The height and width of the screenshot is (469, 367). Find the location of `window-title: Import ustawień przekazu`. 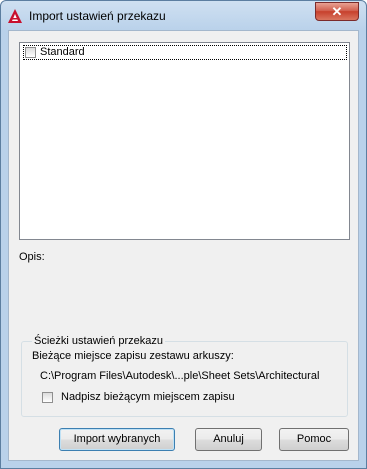

window-title: Import ustawień przekazu is located at coordinates (97, 16).